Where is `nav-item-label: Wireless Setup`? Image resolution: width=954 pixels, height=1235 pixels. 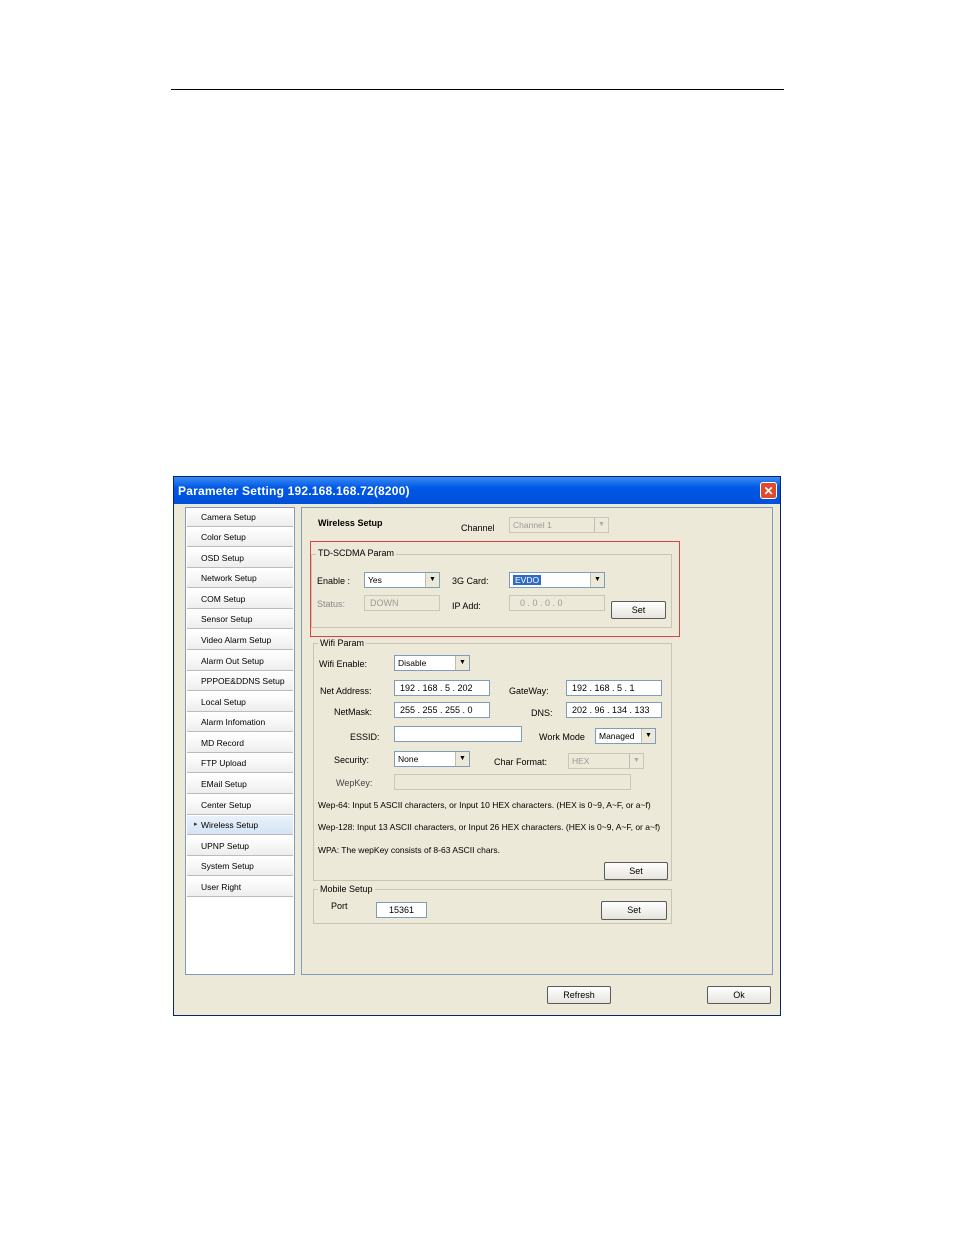
nav-item-label: Wireless Setup is located at coordinates (230, 825).